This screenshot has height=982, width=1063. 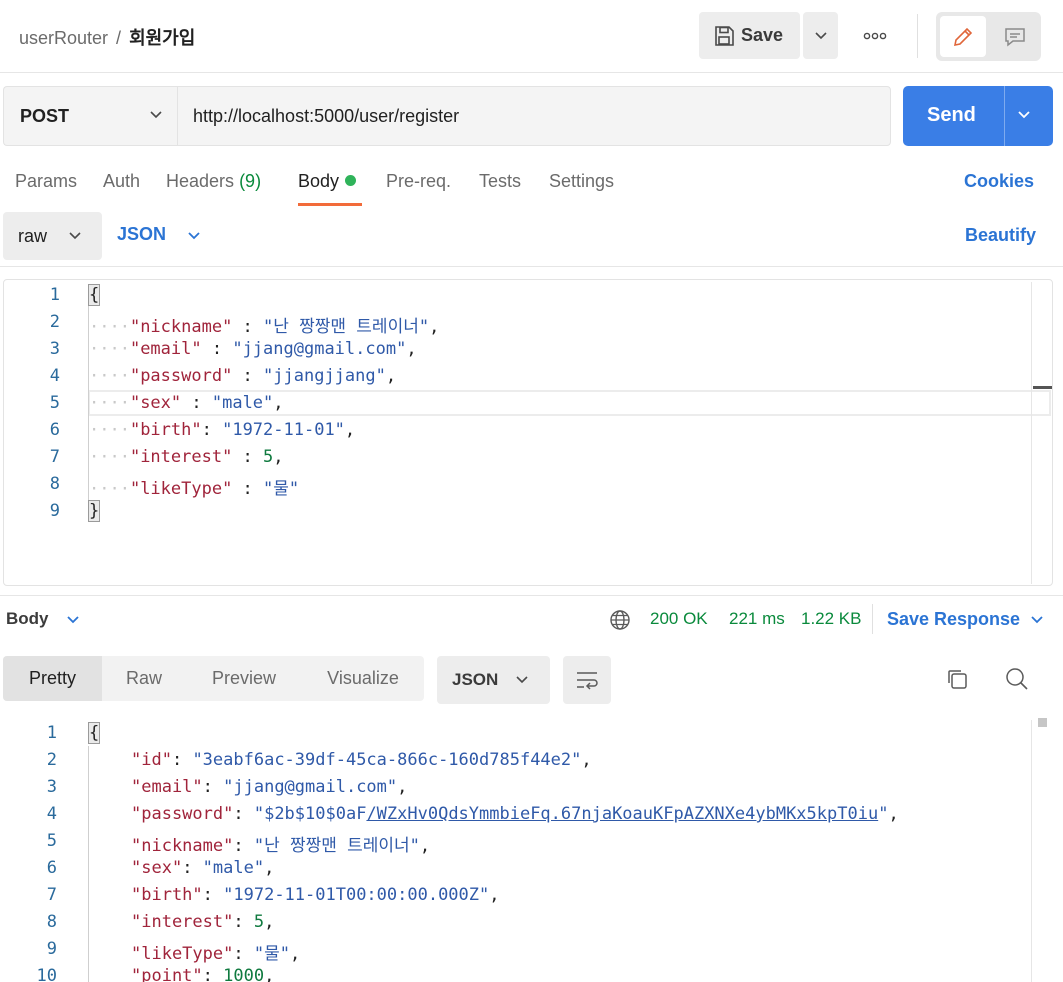 What do you see at coordinates (1031, 851) in the screenshot?
I see `response-scrollbar` at bounding box center [1031, 851].